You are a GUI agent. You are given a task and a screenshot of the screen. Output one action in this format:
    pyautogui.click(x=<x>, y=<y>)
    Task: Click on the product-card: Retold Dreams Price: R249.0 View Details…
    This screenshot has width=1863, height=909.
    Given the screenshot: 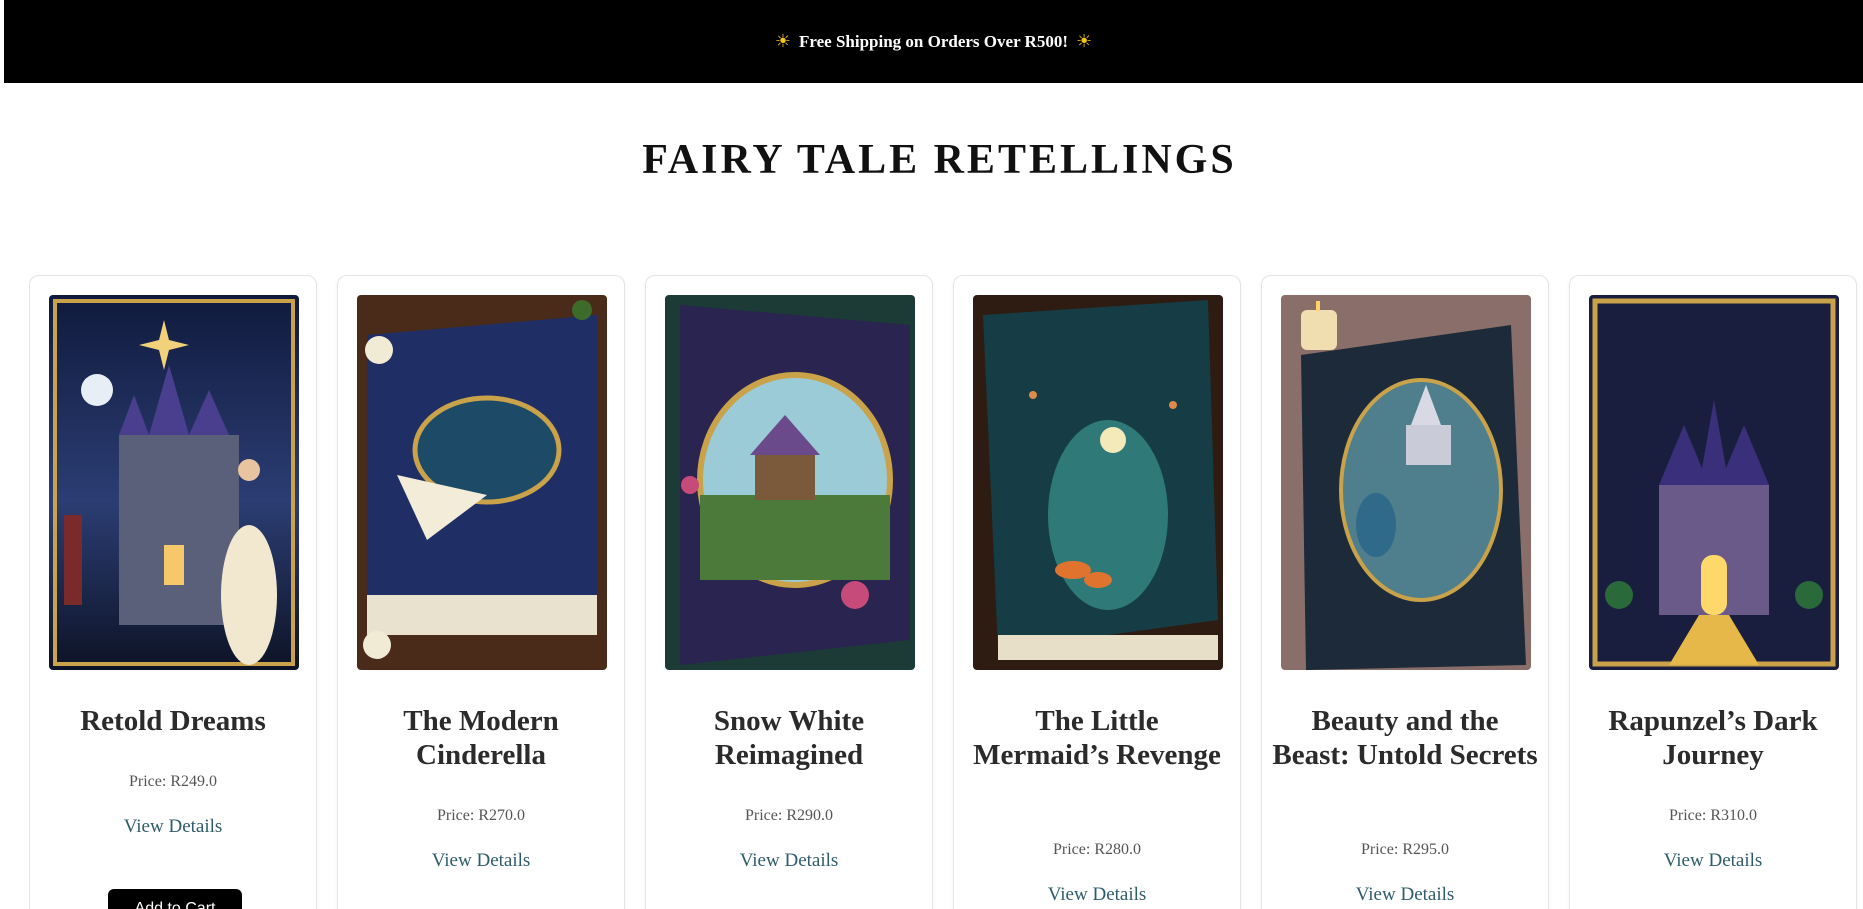 What is the action you would take?
    pyautogui.click(x=173, y=592)
    